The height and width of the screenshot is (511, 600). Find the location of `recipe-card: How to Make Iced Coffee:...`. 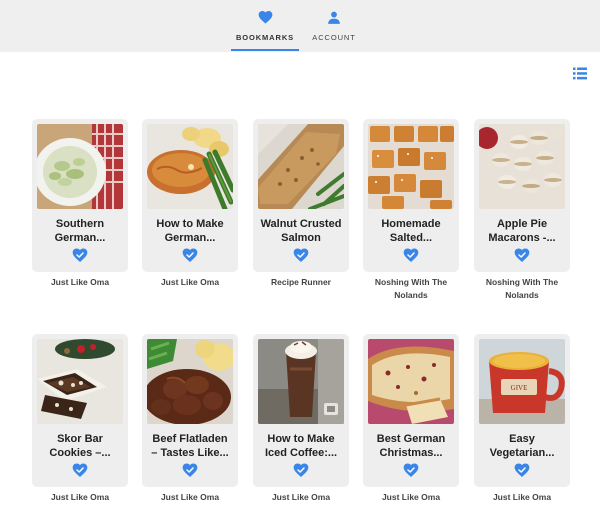

recipe-card: How to Make Iced Coffee:... is located at coordinates (301, 410).